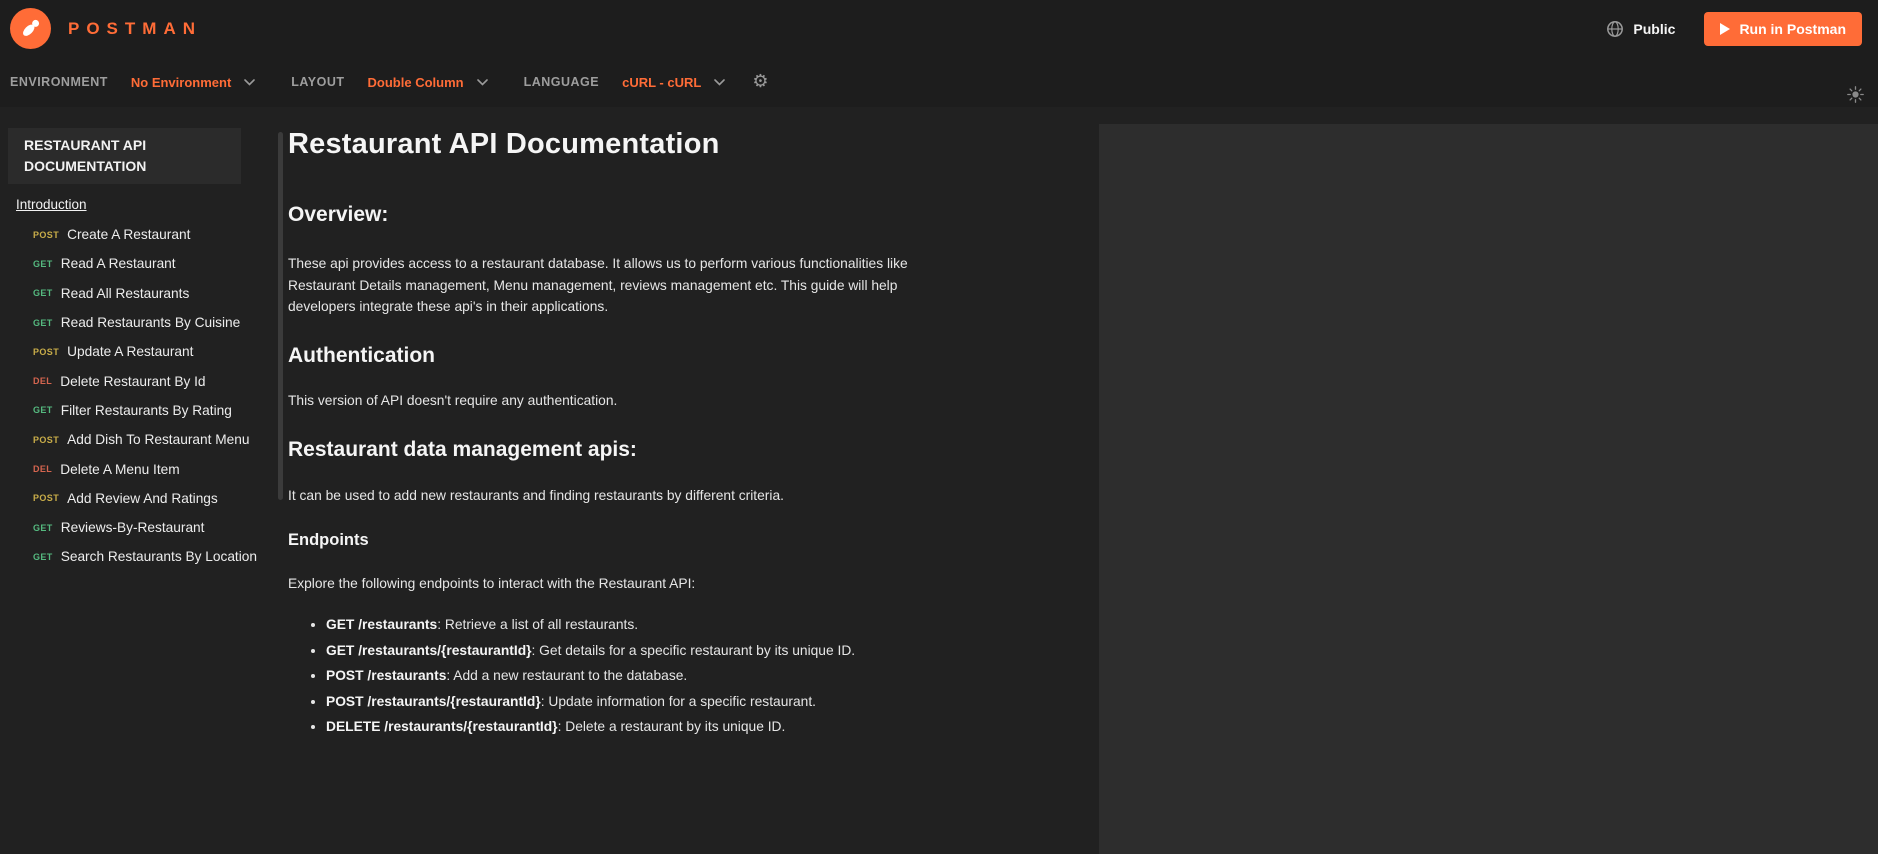 The image size is (1878, 854). I want to click on sidebar-request-item: DEL Delete Restaurant By Id, so click(131, 380).